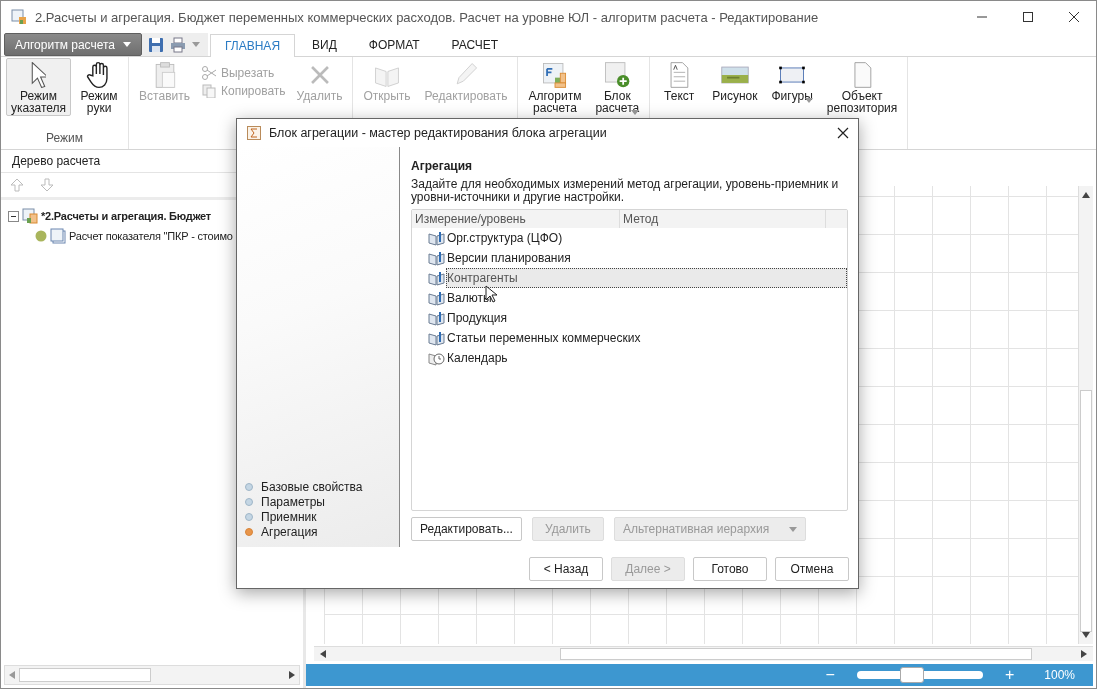 Image resolution: width=1097 pixels, height=689 pixels. Describe the element at coordinates (65, 138) in the screenshot. I see `group-label: Режим` at that location.